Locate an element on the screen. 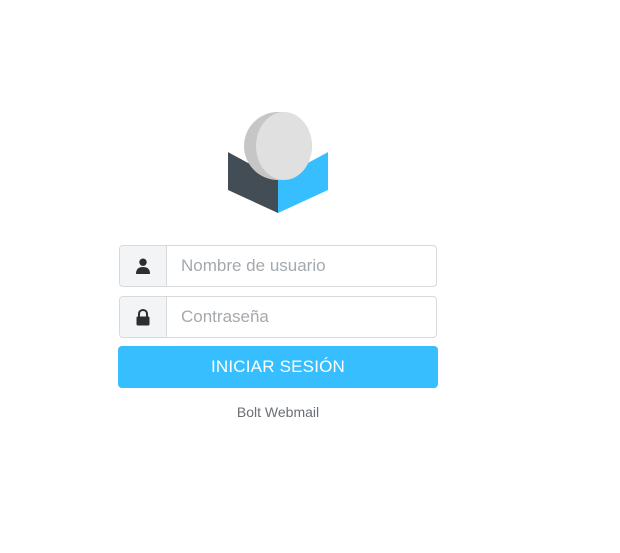 This screenshot has height=553, width=620. lock-icon is located at coordinates (143, 316).